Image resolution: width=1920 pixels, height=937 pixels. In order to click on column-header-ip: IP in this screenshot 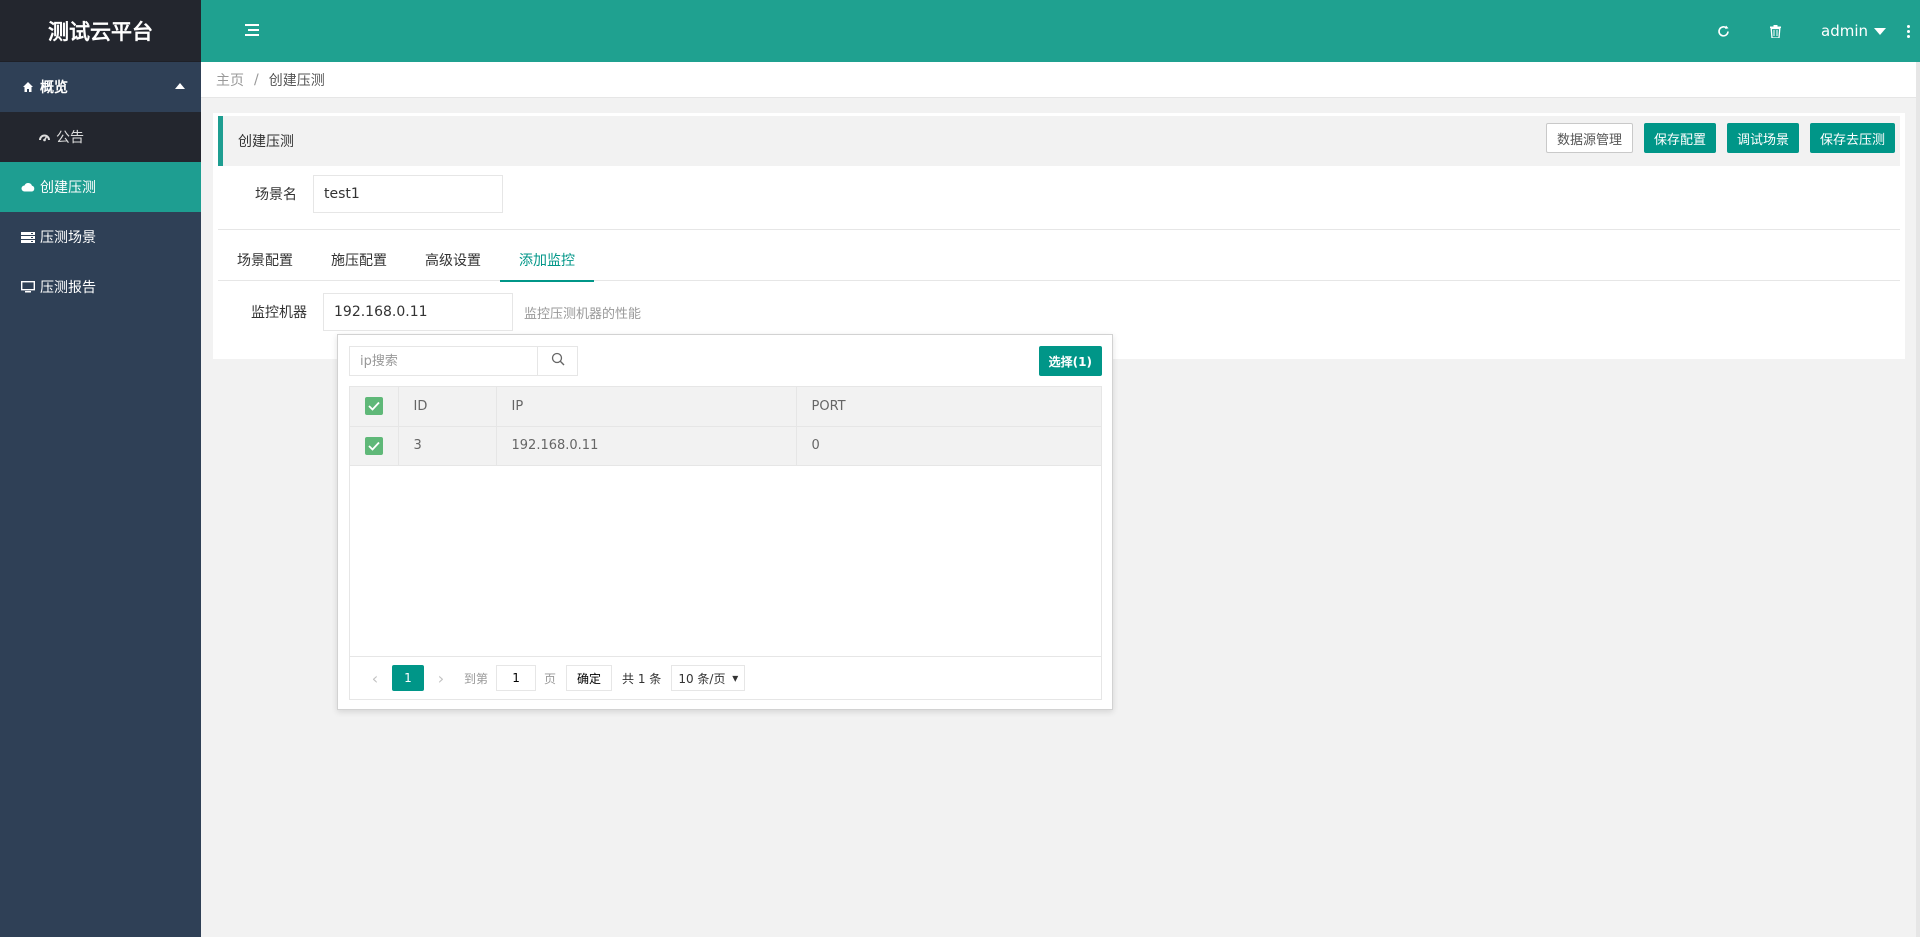, I will do `click(646, 407)`.